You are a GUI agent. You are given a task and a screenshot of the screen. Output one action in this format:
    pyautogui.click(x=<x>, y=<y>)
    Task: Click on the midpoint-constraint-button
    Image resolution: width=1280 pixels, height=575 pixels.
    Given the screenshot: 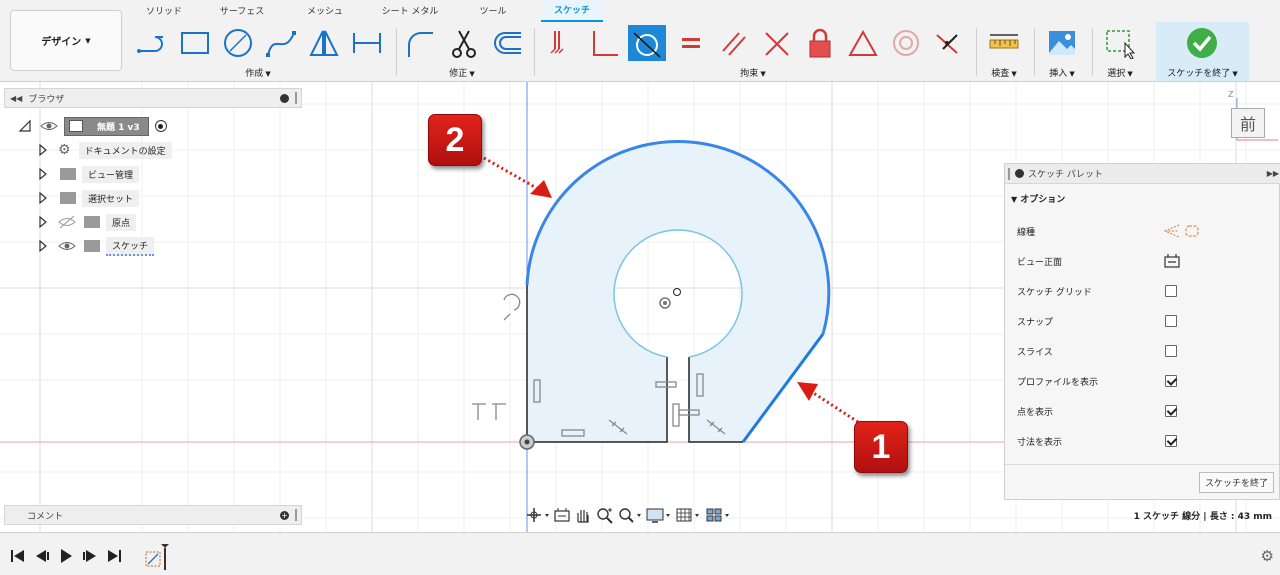 What is the action you would take?
    pyautogui.click(x=948, y=43)
    